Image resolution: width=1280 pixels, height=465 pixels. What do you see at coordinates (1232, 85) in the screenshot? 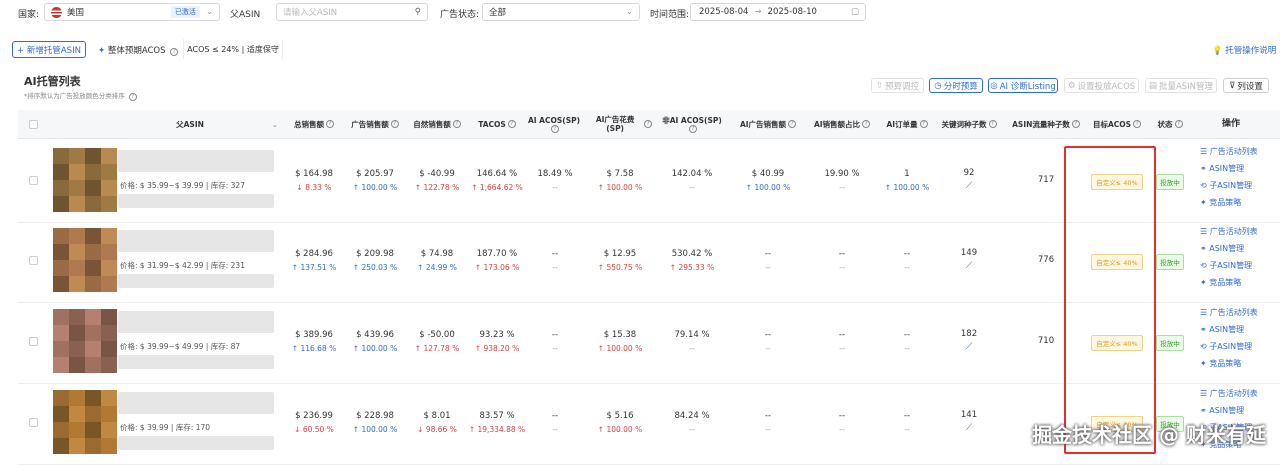
I see `filter-icon: ⊽` at bounding box center [1232, 85].